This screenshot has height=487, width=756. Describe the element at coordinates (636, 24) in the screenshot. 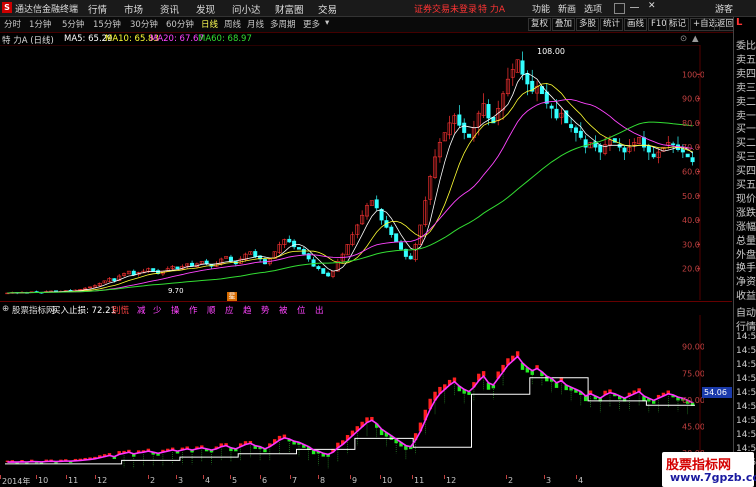

I see `btn-huaxian: 画线` at that location.